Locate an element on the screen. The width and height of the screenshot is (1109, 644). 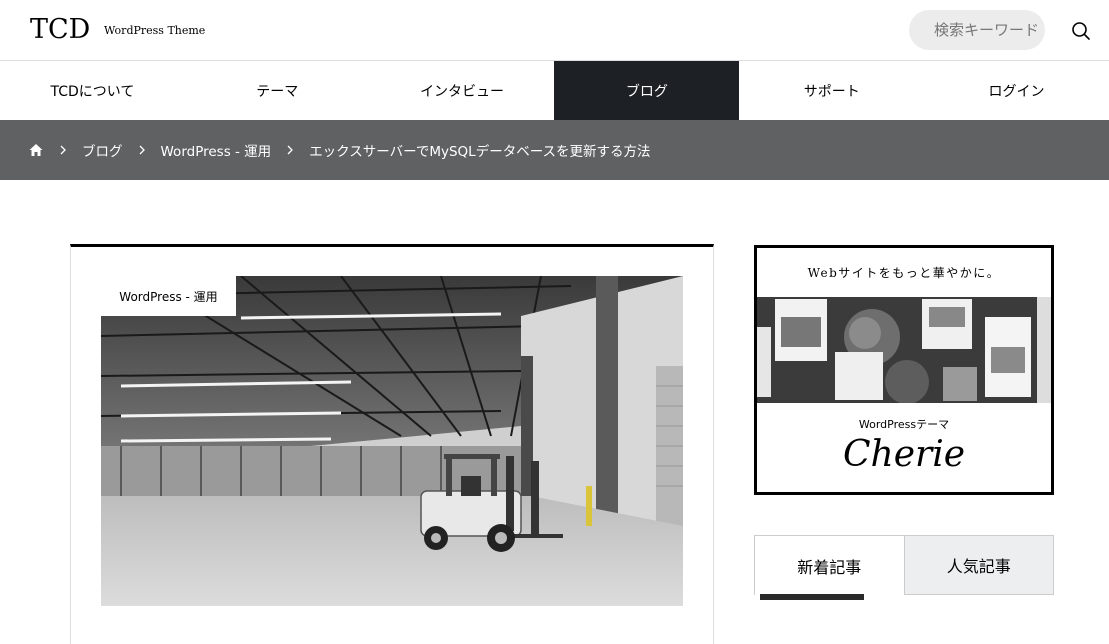
article-thumbnail is located at coordinates (812, 597).